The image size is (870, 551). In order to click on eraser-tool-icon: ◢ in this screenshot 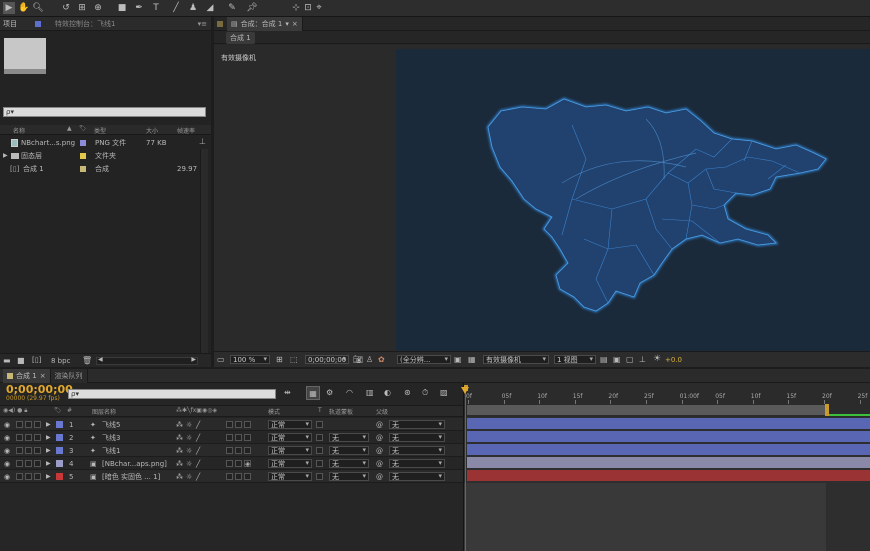, I will do `click(210, 8)`.